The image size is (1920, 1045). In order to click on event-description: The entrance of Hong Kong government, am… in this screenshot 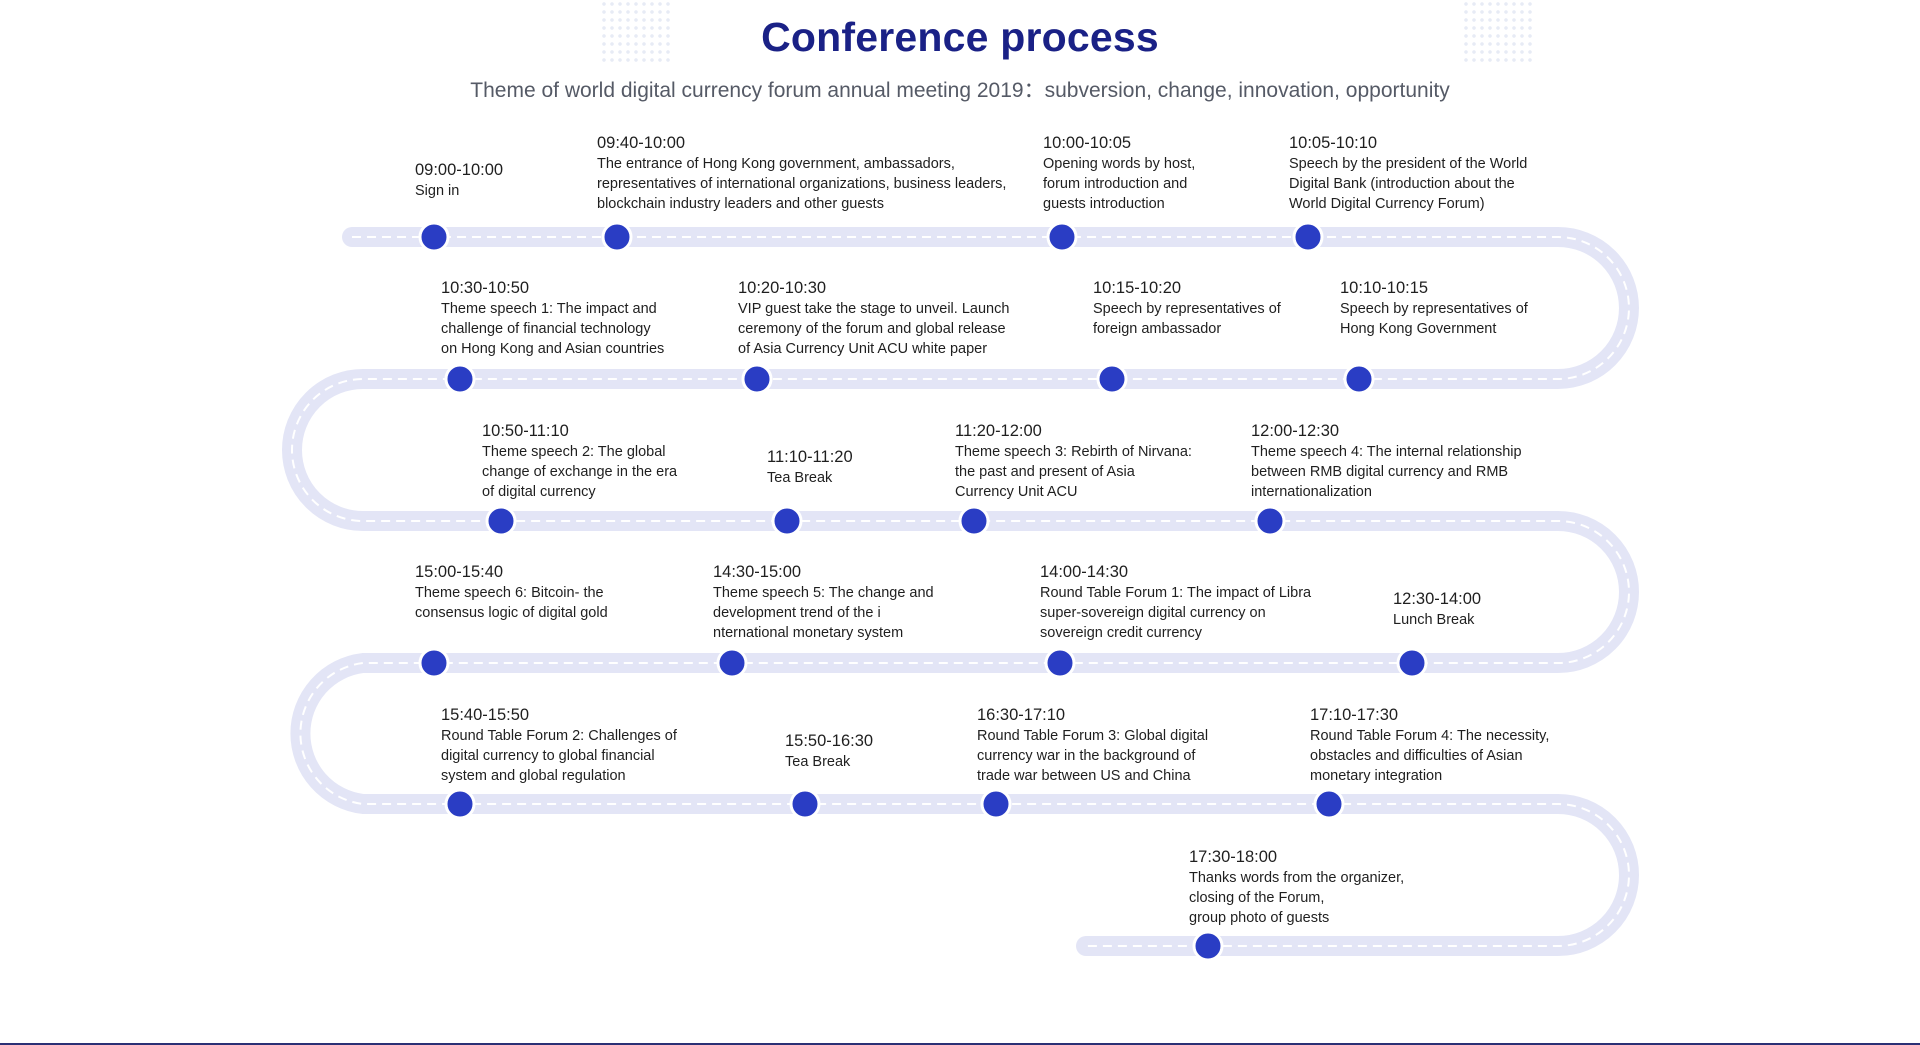, I will do `click(802, 184)`.